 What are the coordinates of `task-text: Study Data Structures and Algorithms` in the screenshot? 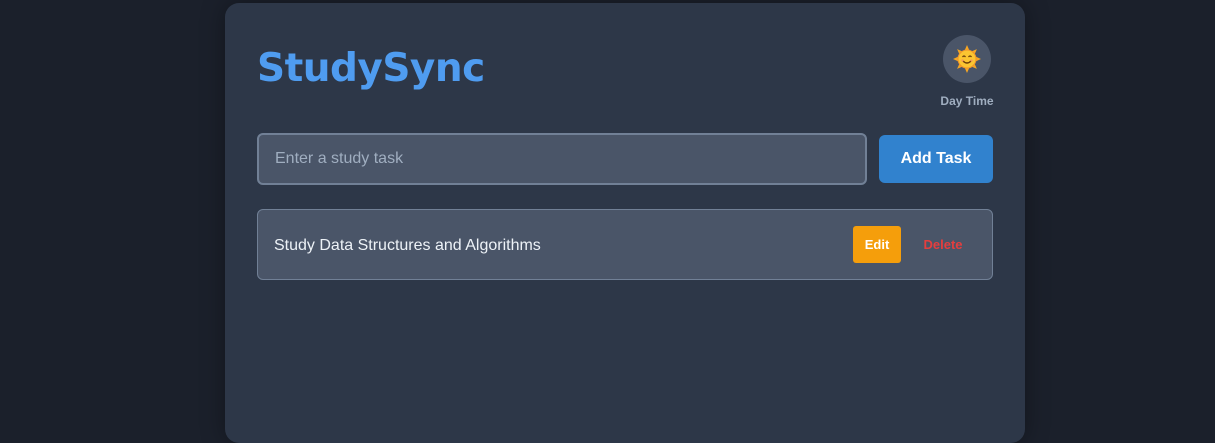 It's located at (407, 245).